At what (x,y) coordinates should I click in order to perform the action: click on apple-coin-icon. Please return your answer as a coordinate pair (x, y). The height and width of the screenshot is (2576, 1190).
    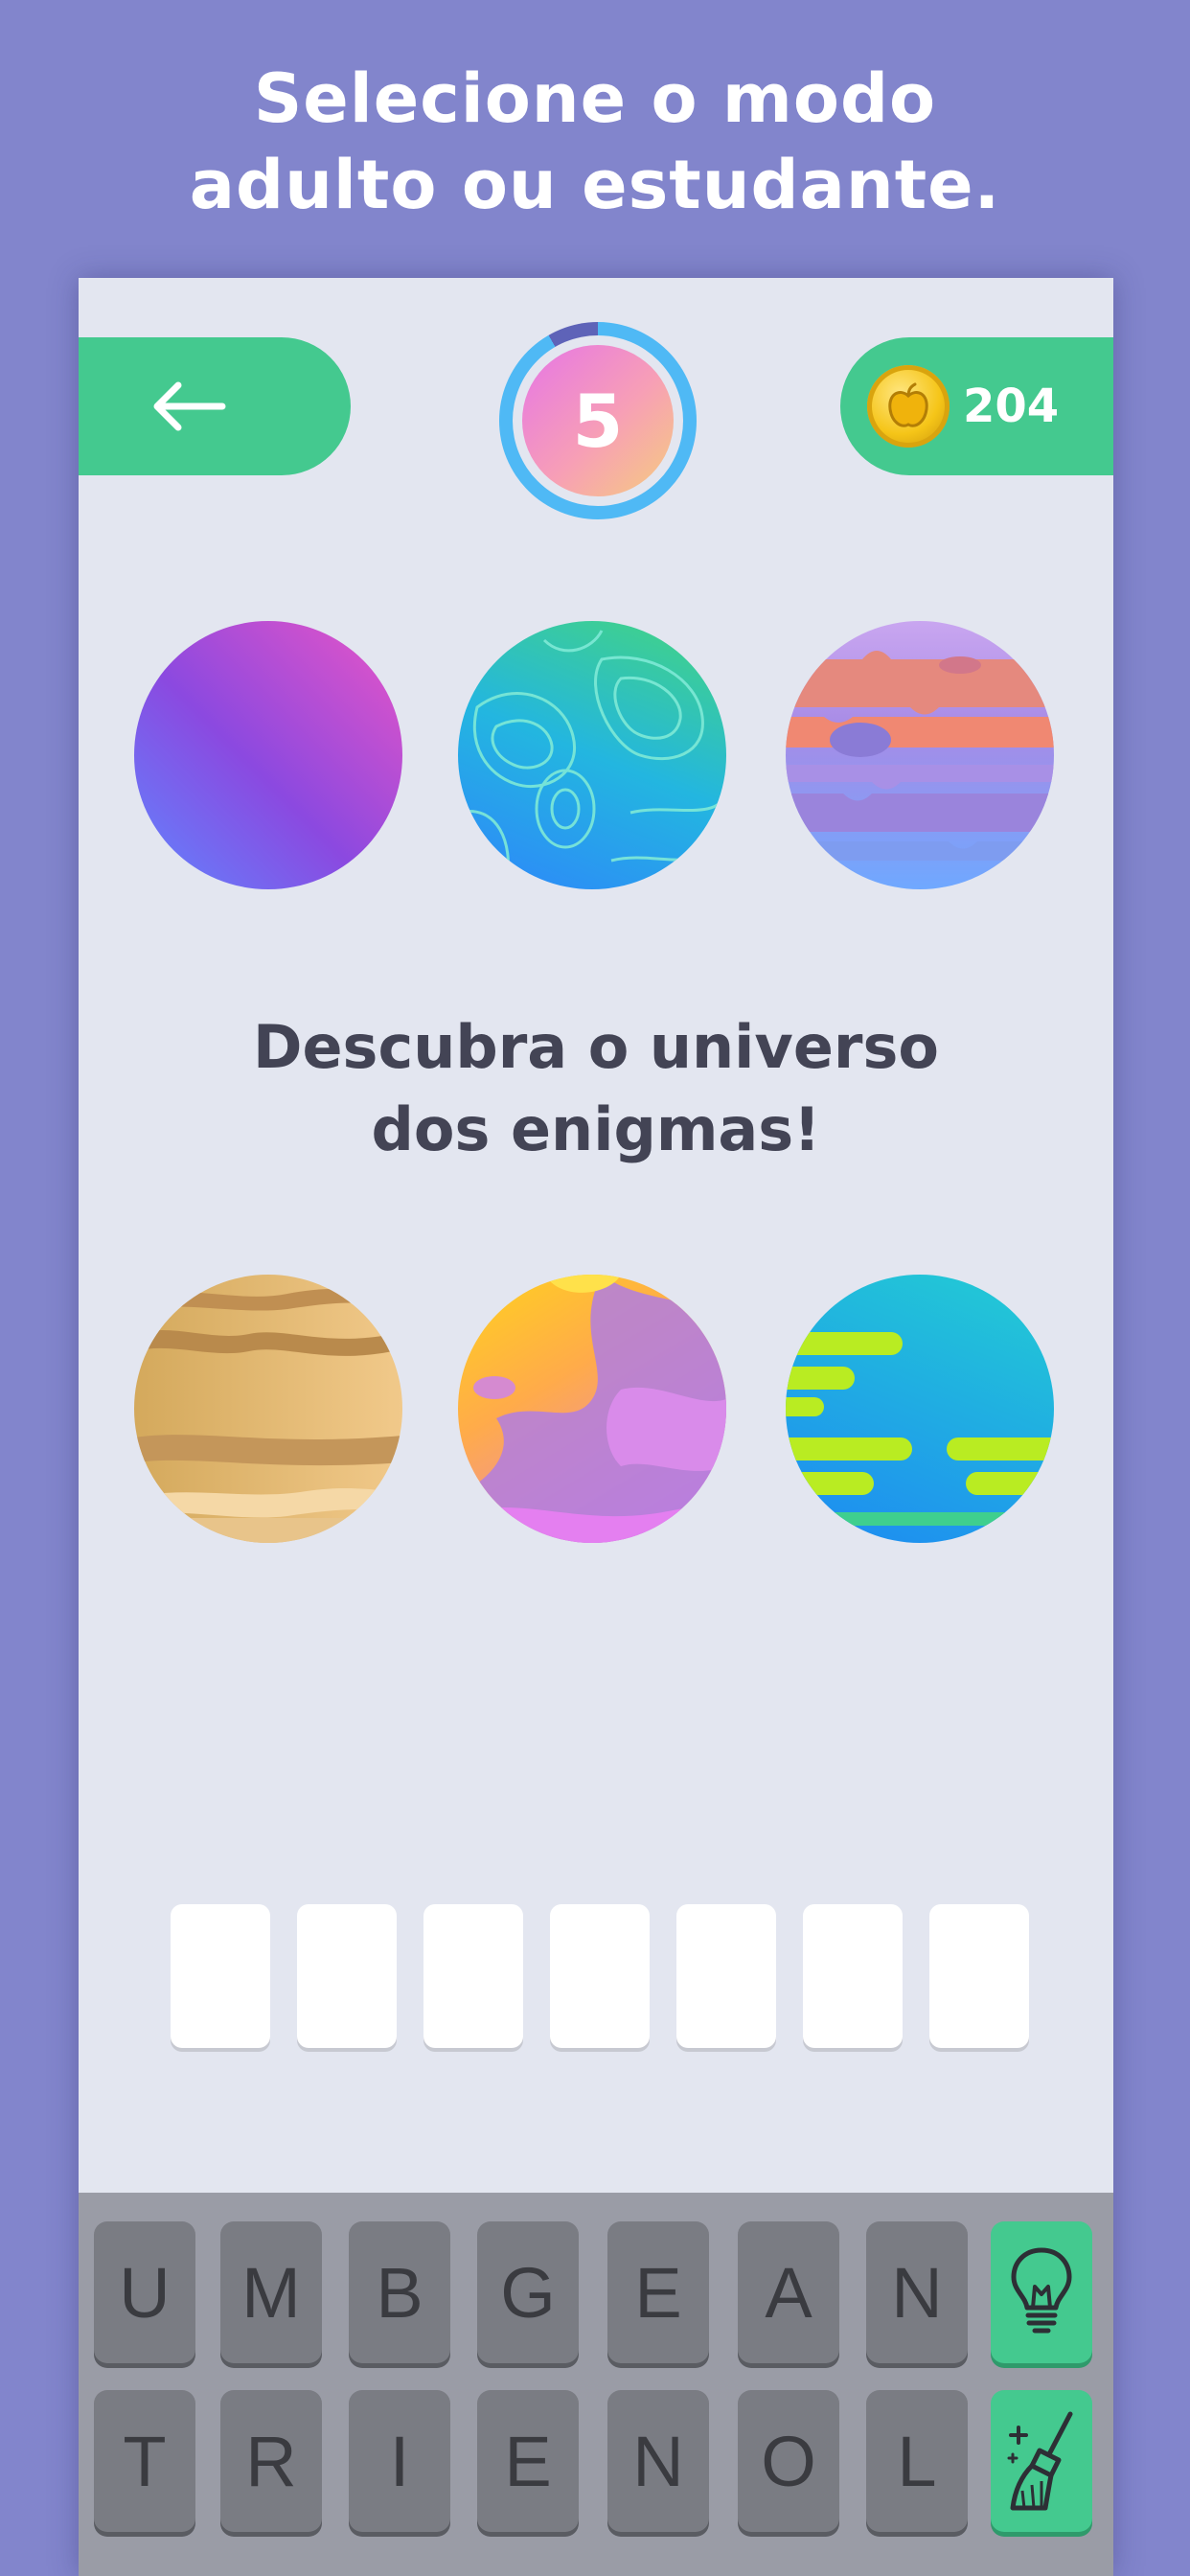
    Looking at the image, I should click on (909, 406).